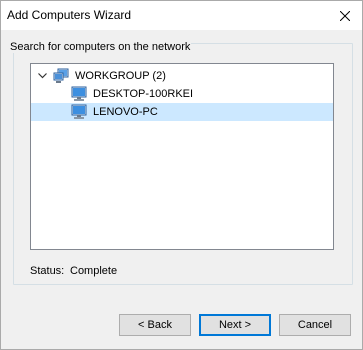 The width and height of the screenshot is (363, 350). What do you see at coordinates (61, 76) in the screenshot?
I see `network-workgroup-icon` at bounding box center [61, 76].